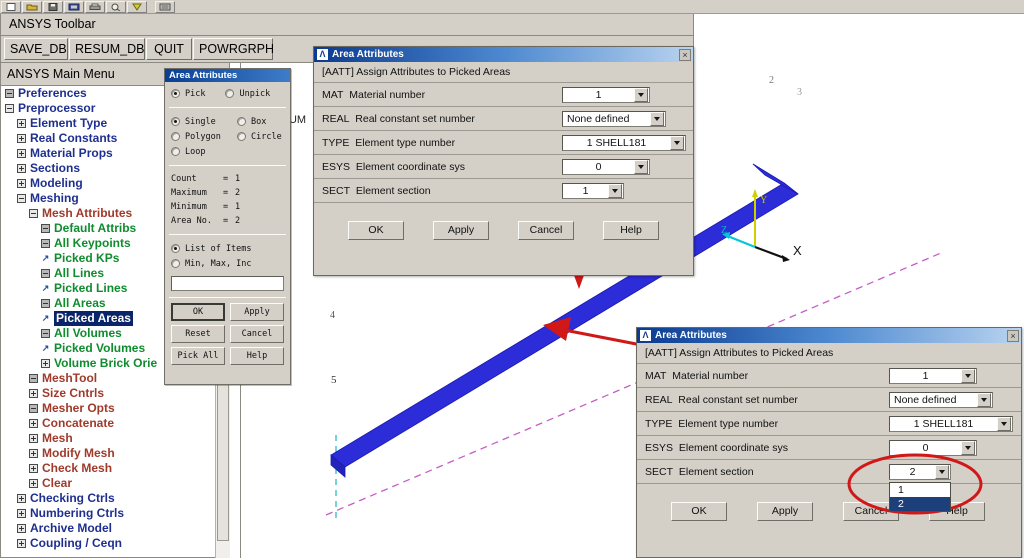 The height and width of the screenshot is (558, 1024). What do you see at coordinates (169, 49) in the screenshot?
I see `quit-button: QUIT` at bounding box center [169, 49].